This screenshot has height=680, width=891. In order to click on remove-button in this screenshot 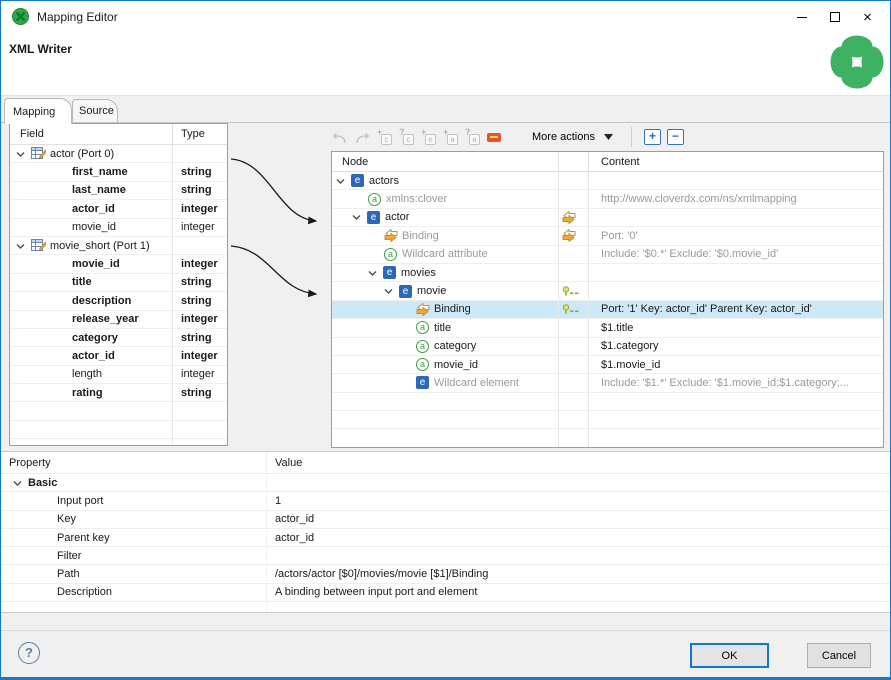, I will do `click(494, 137)`.